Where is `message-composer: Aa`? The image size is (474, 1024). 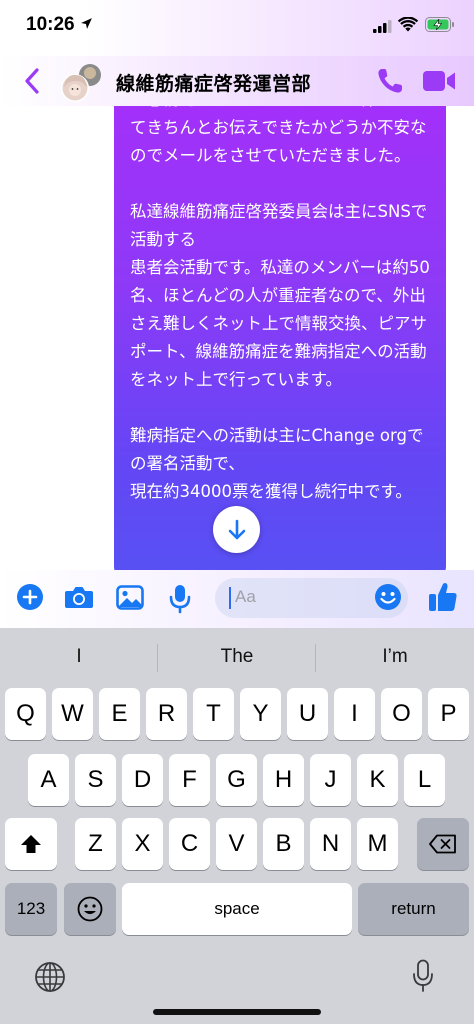
message-composer: Aa is located at coordinates (237, 599).